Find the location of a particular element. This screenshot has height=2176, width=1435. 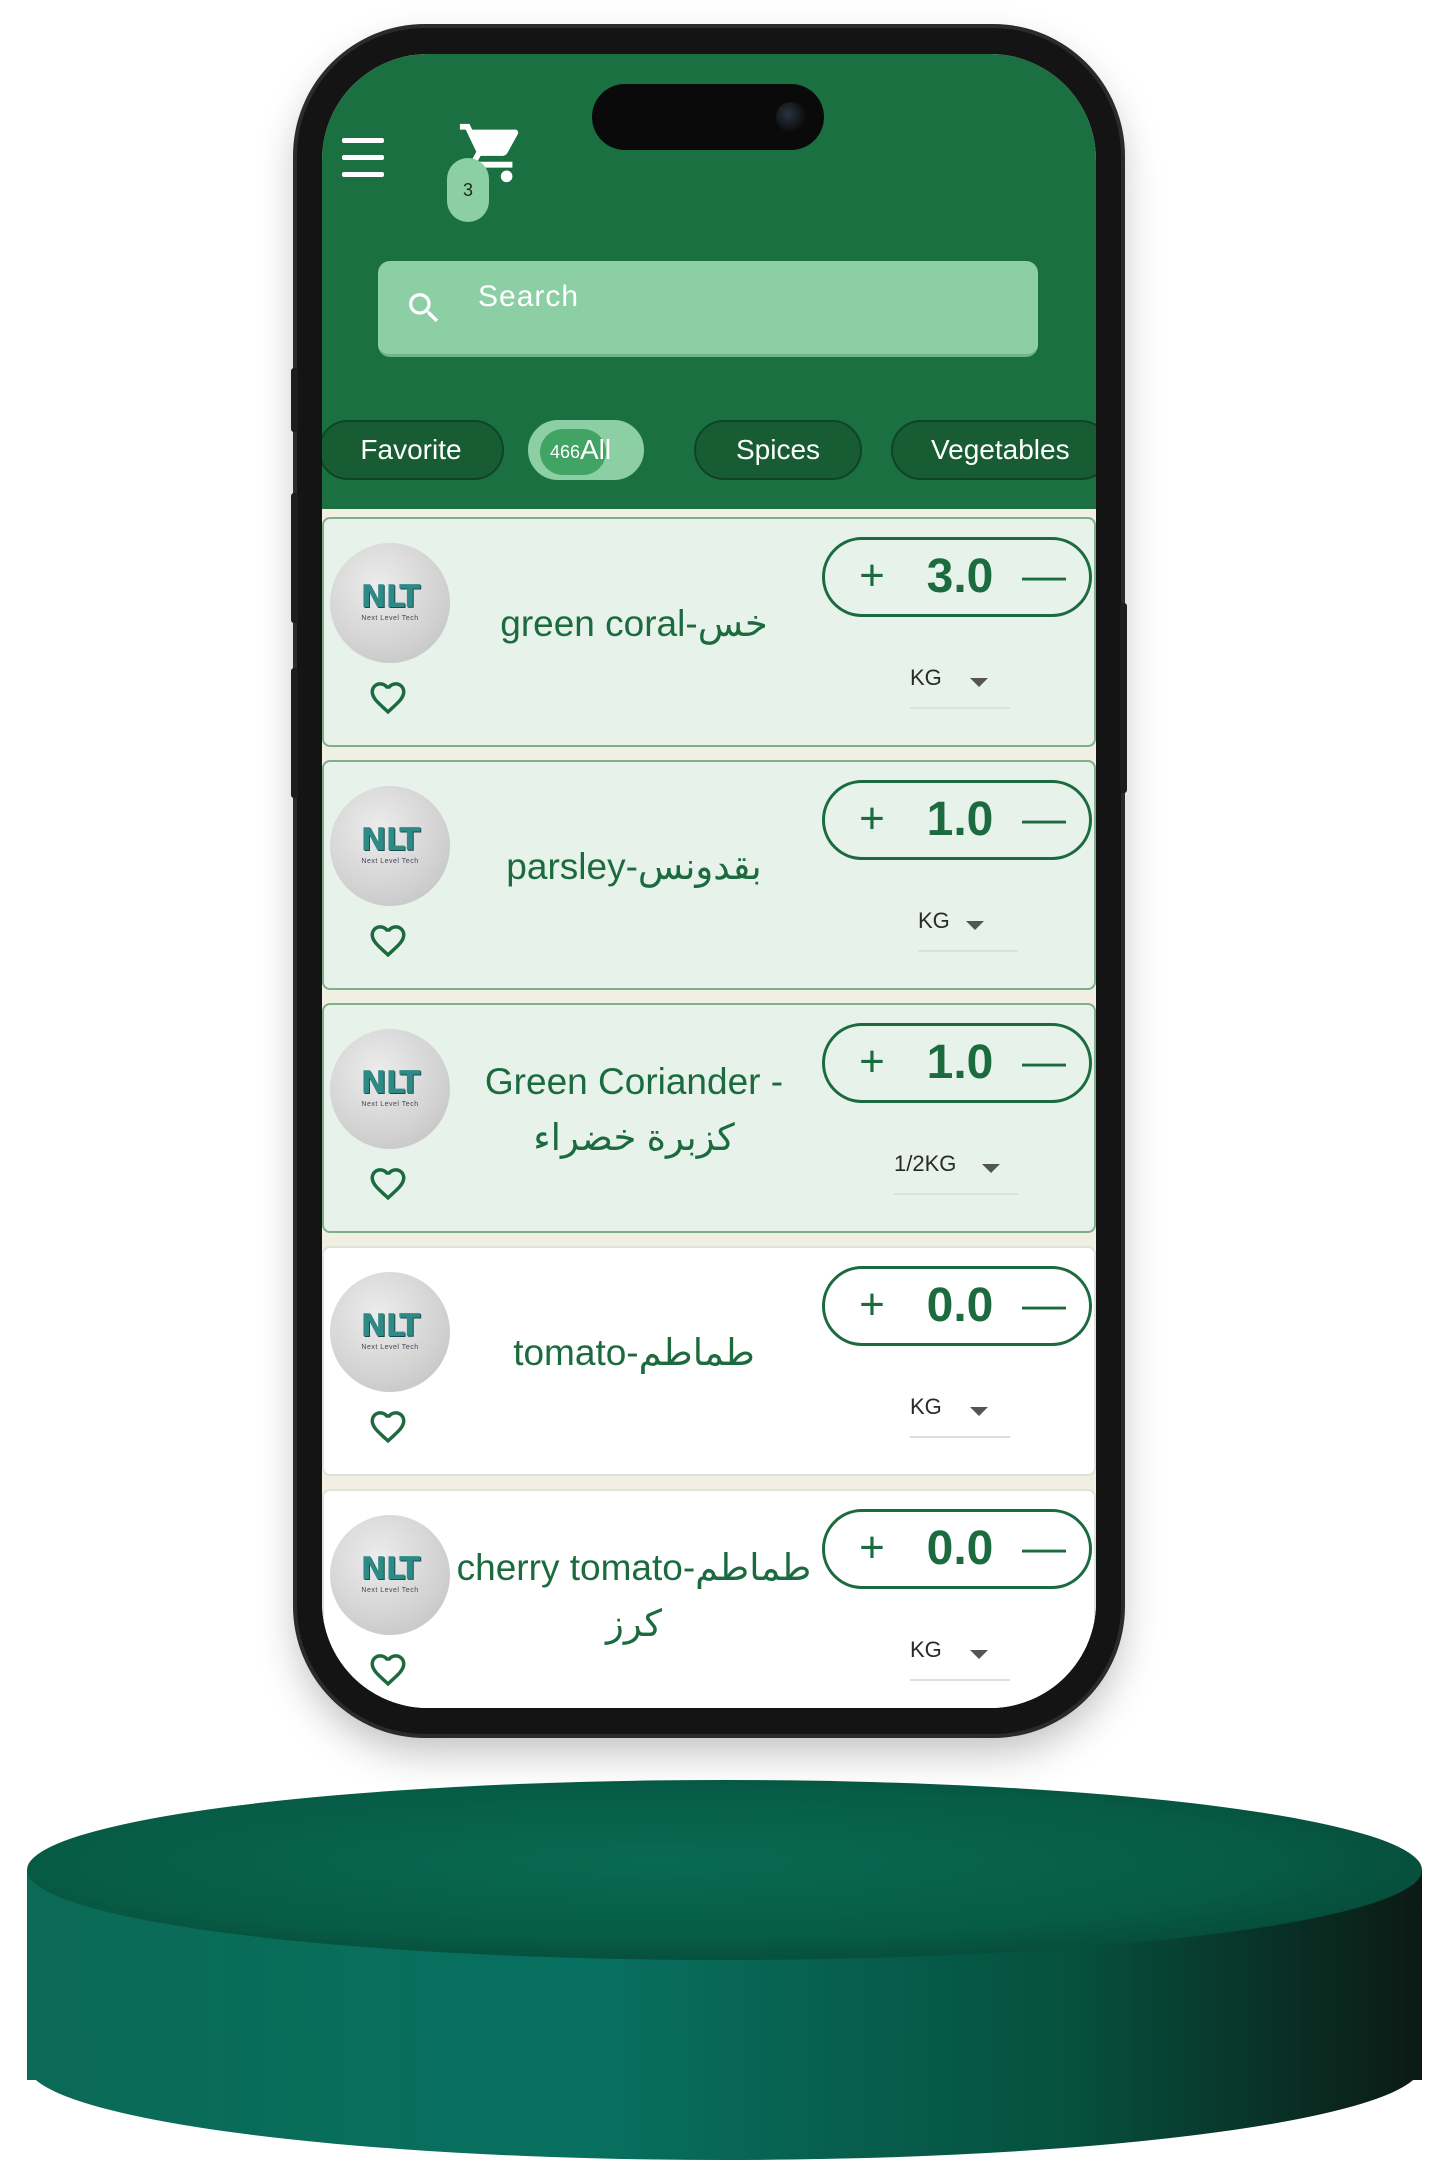

mute-switch is located at coordinates (294, 400).